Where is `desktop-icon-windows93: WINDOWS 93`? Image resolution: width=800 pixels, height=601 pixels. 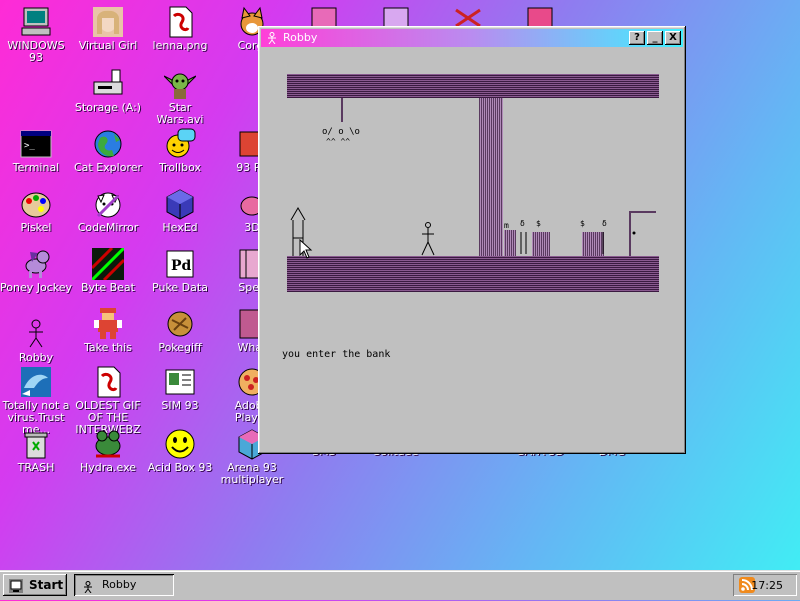
desktop-icon-windows93: WINDOWS 93 is located at coordinates (36, 35).